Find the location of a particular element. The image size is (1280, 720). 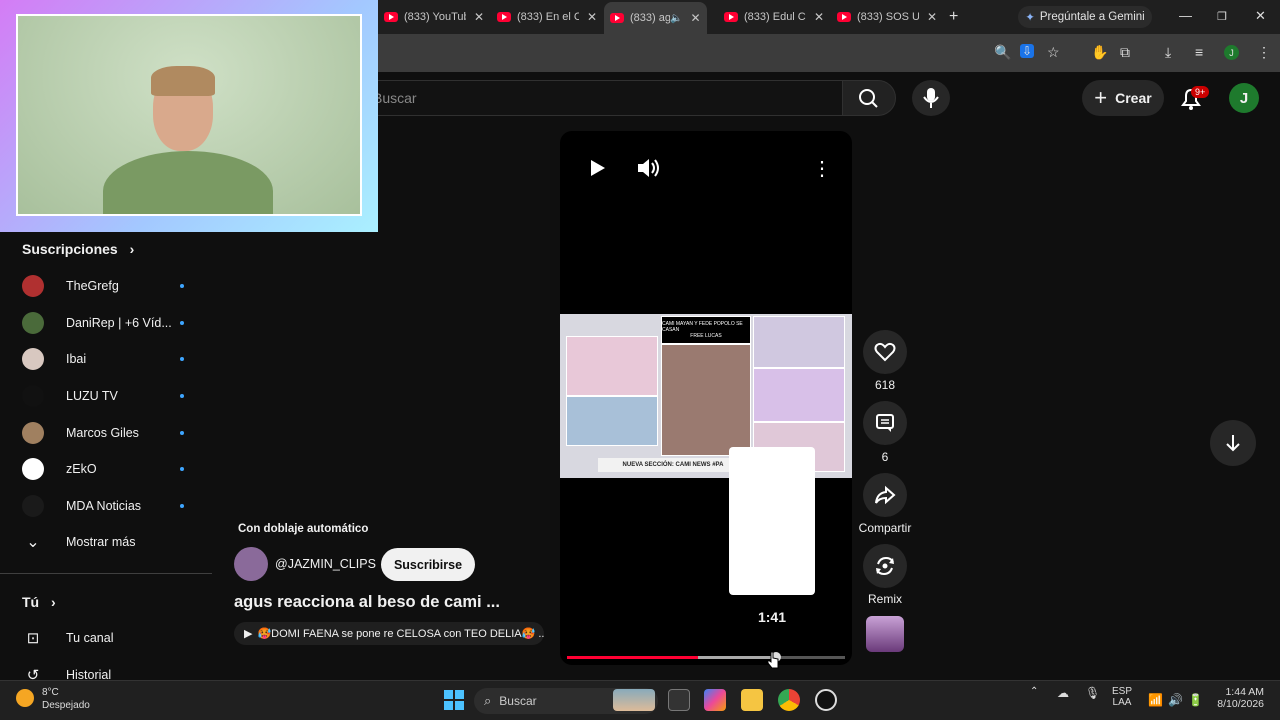

like-button is located at coordinates (885, 352).